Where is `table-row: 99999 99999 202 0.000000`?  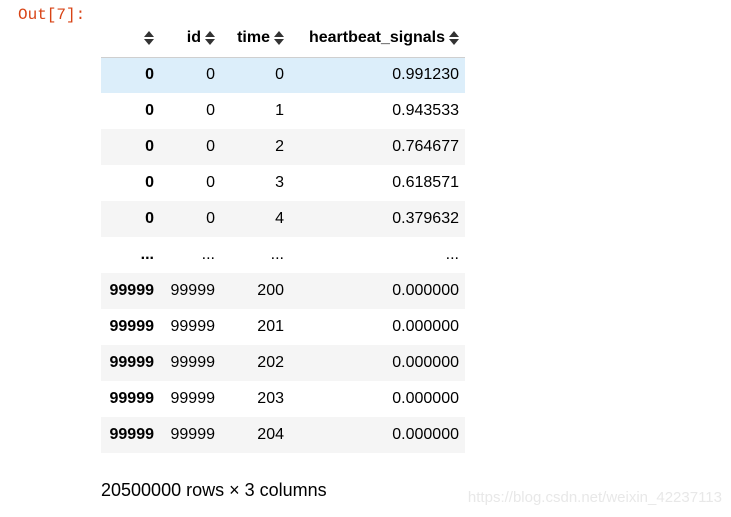 table-row: 99999 99999 202 0.000000 is located at coordinates (283, 363).